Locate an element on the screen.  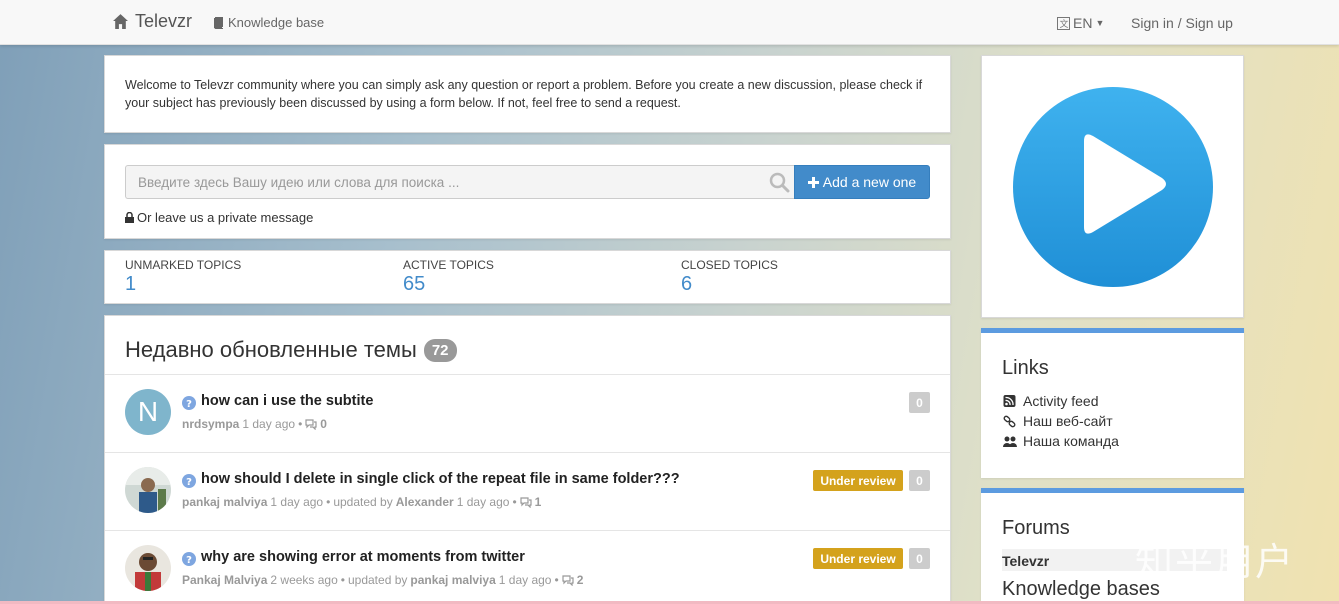
topic-author: nrdsympa is located at coordinates (210, 424).